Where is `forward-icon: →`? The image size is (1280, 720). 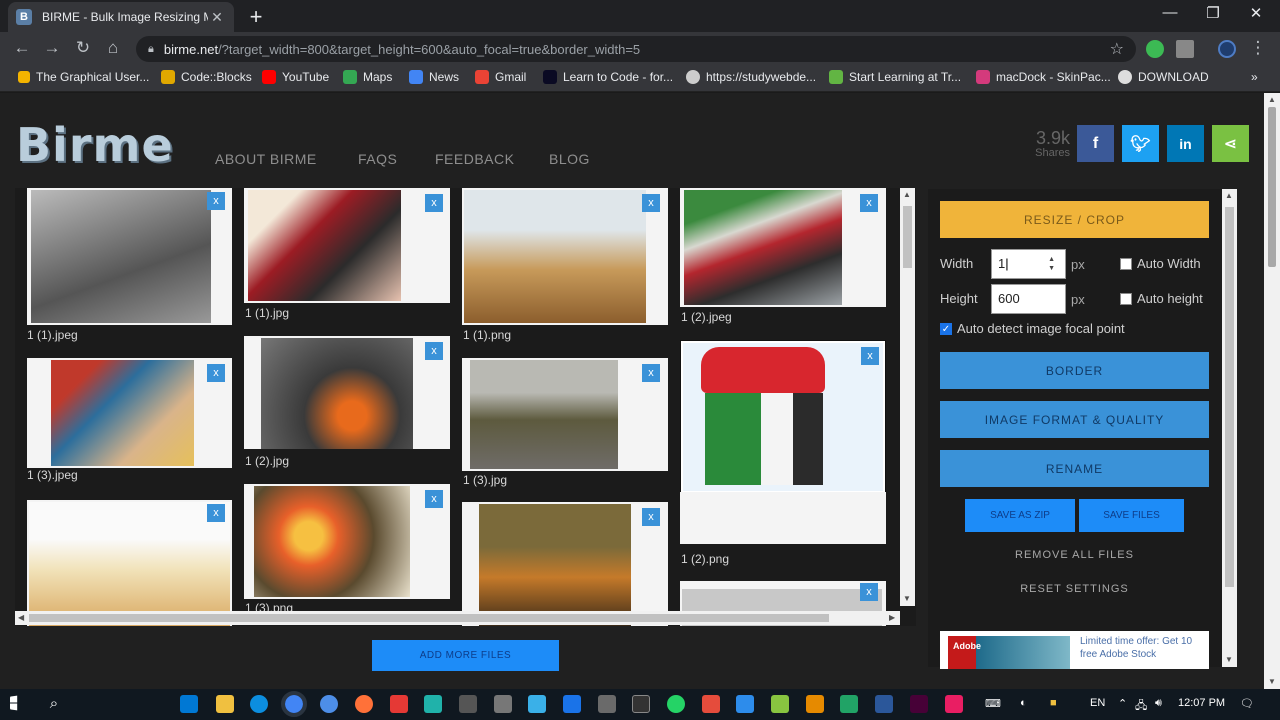 forward-icon: → is located at coordinates (52, 48).